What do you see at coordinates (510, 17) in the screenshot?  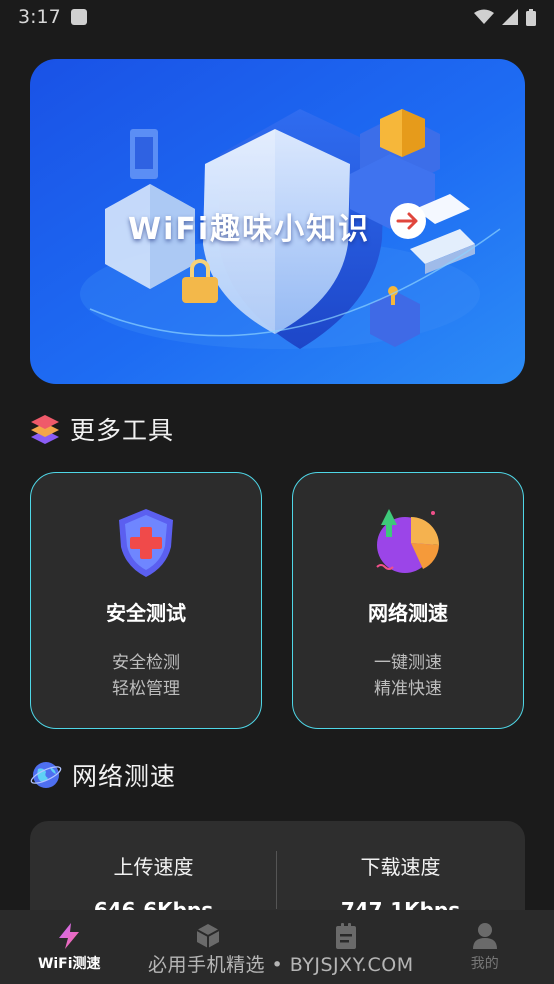 I see `signal-icon` at bounding box center [510, 17].